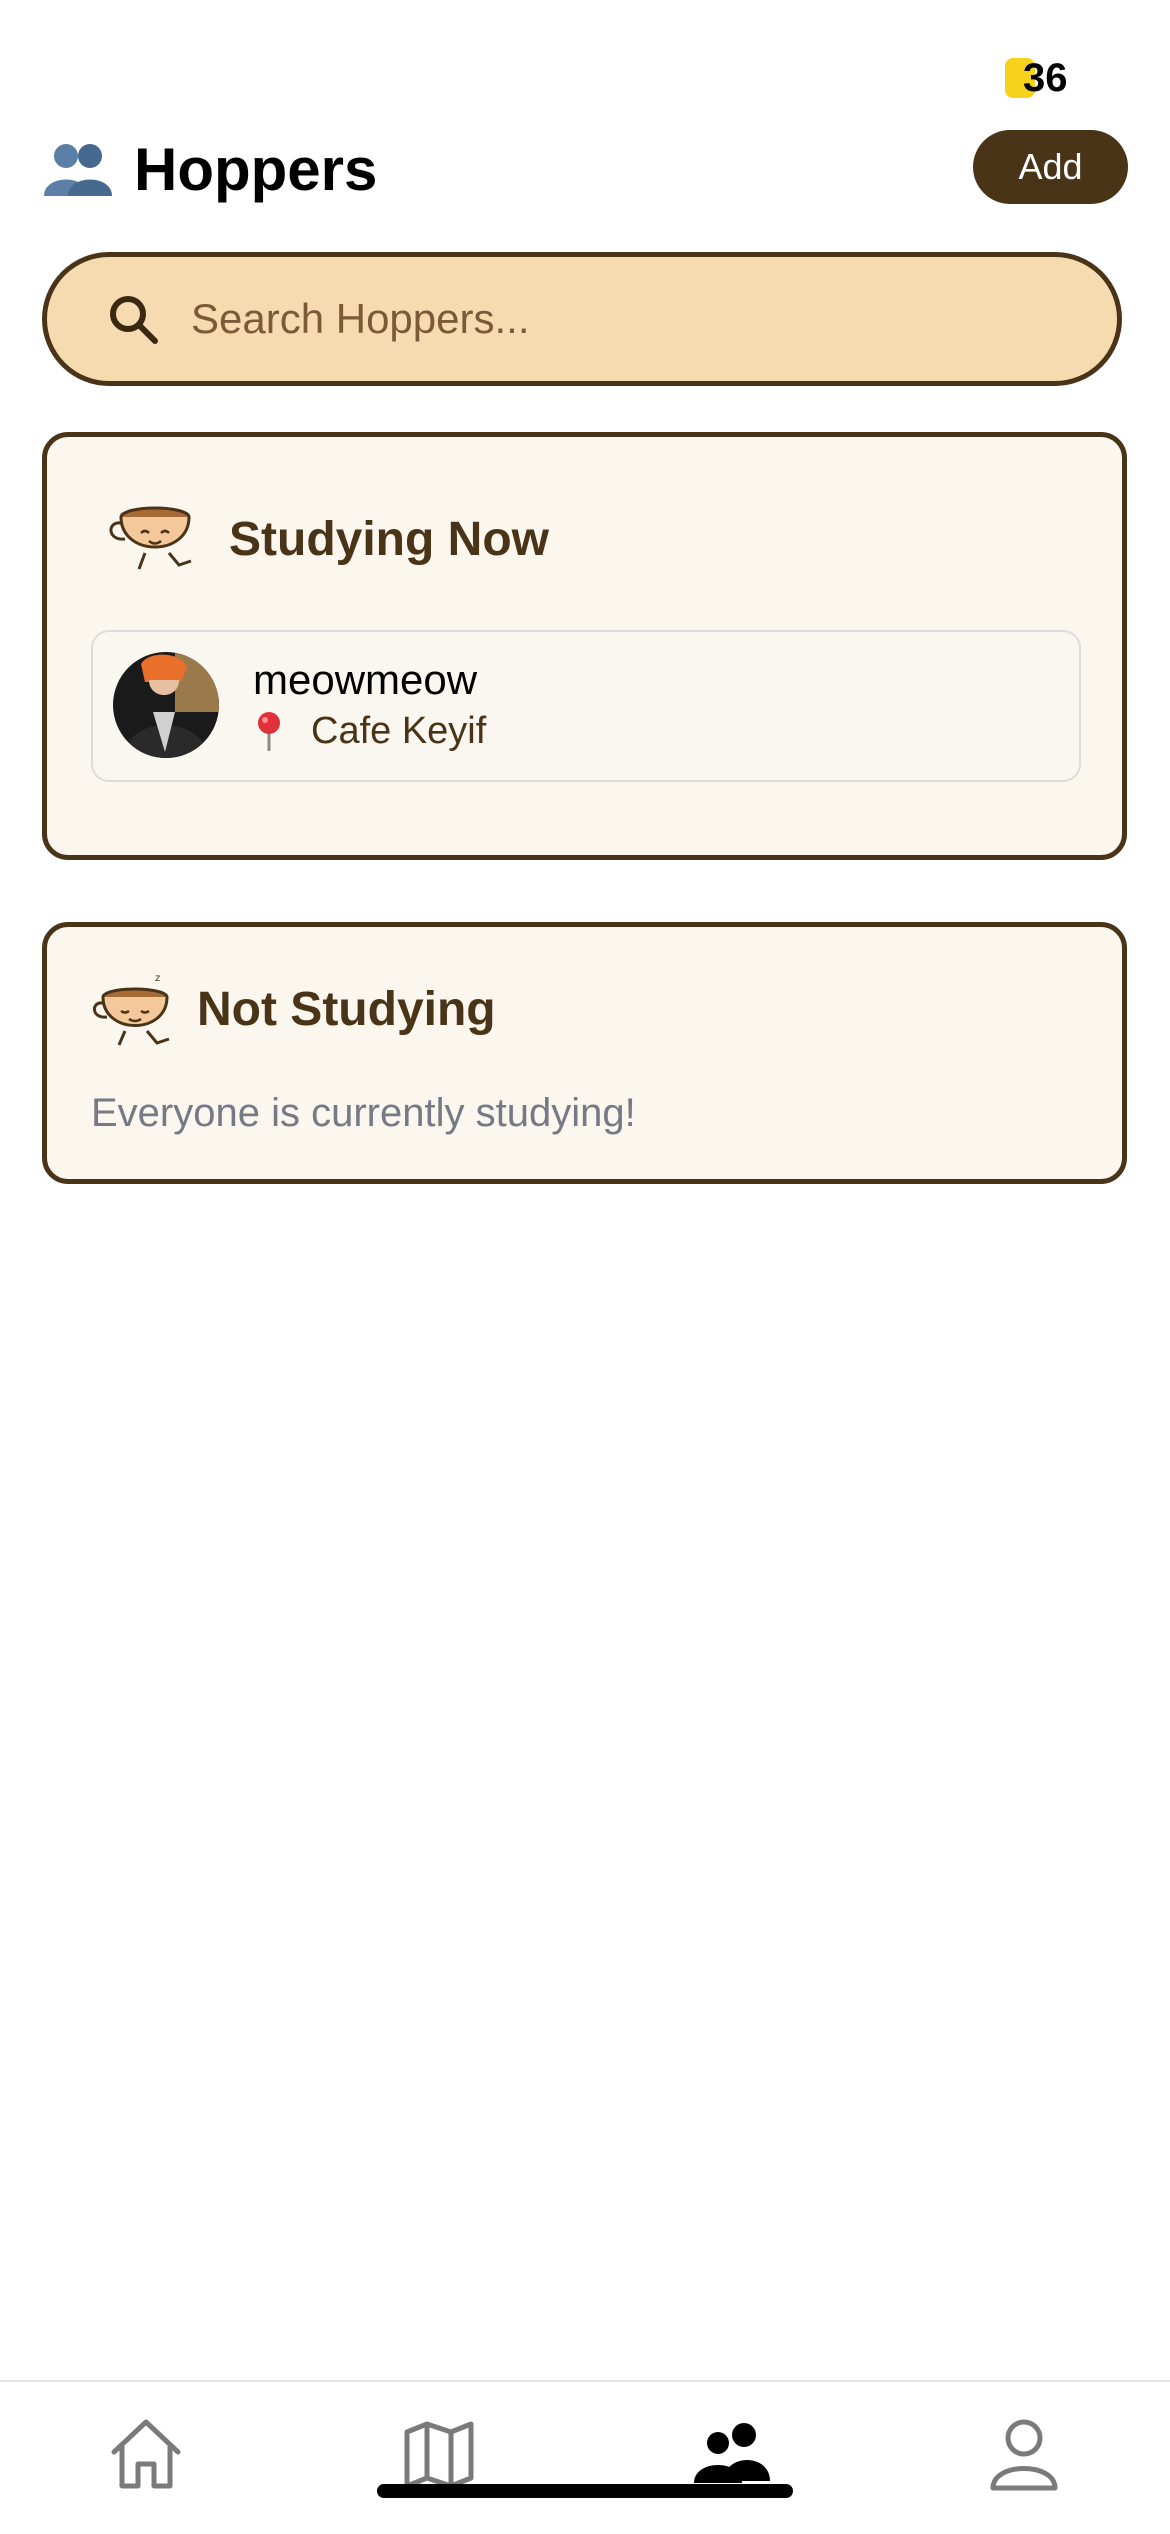  What do you see at coordinates (591, 319) in the screenshot?
I see `search-input` at bounding box center [591, 319].